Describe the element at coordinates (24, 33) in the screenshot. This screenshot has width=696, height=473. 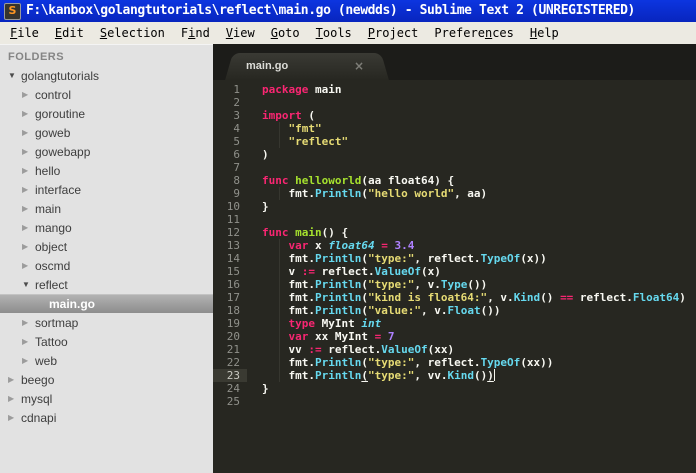
I see `menu-file: File` at that location.